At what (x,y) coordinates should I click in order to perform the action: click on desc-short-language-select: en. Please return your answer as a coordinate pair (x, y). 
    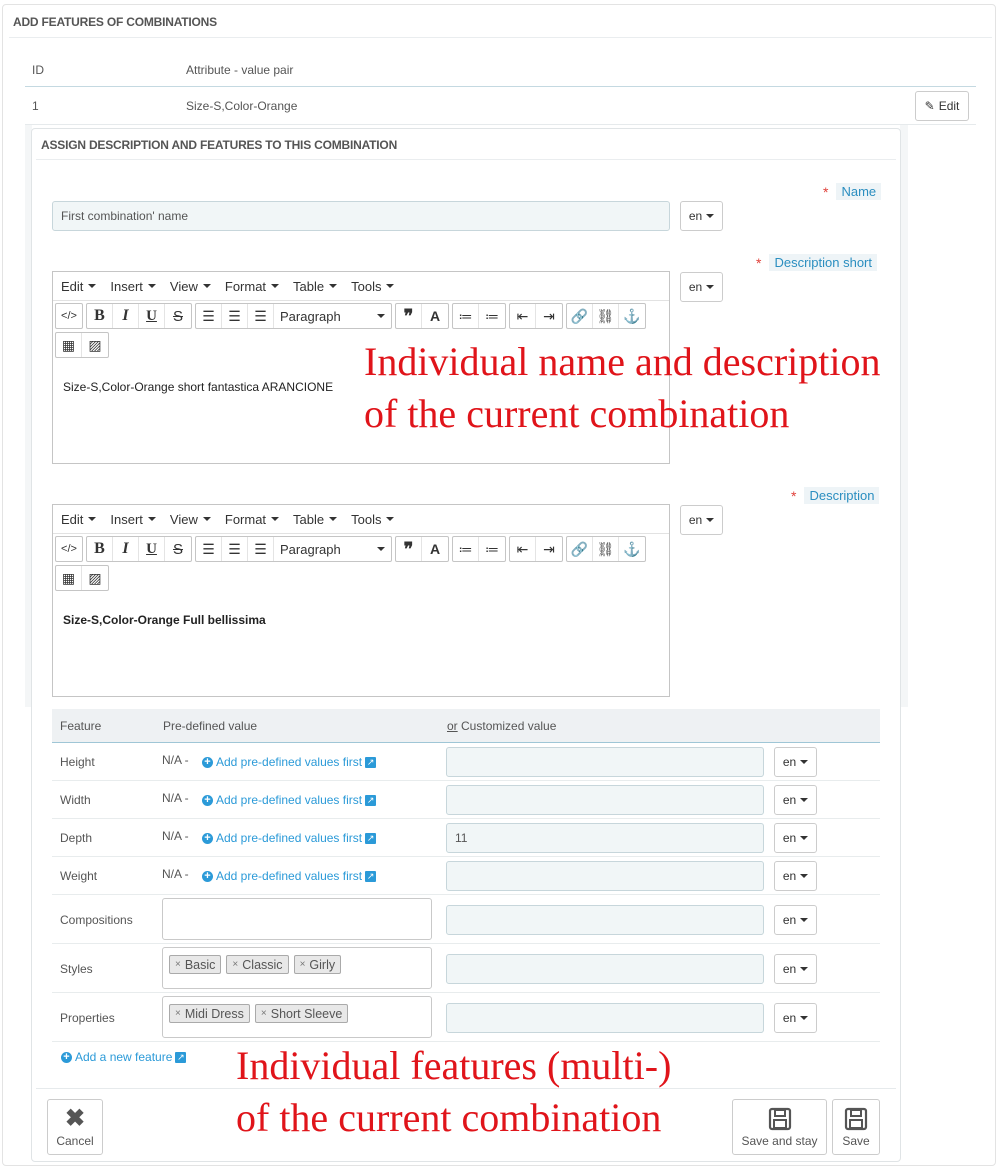
    Looking at the image, I should click on (701, 287).